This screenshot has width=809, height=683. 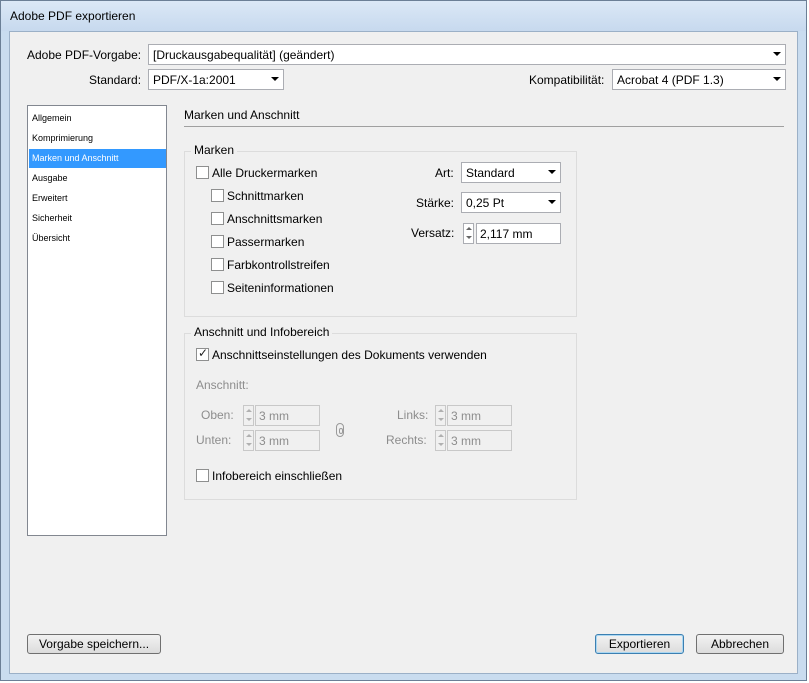 I want to click on bleed-bottom-input: 3 mm, so click(x=287, y=440).